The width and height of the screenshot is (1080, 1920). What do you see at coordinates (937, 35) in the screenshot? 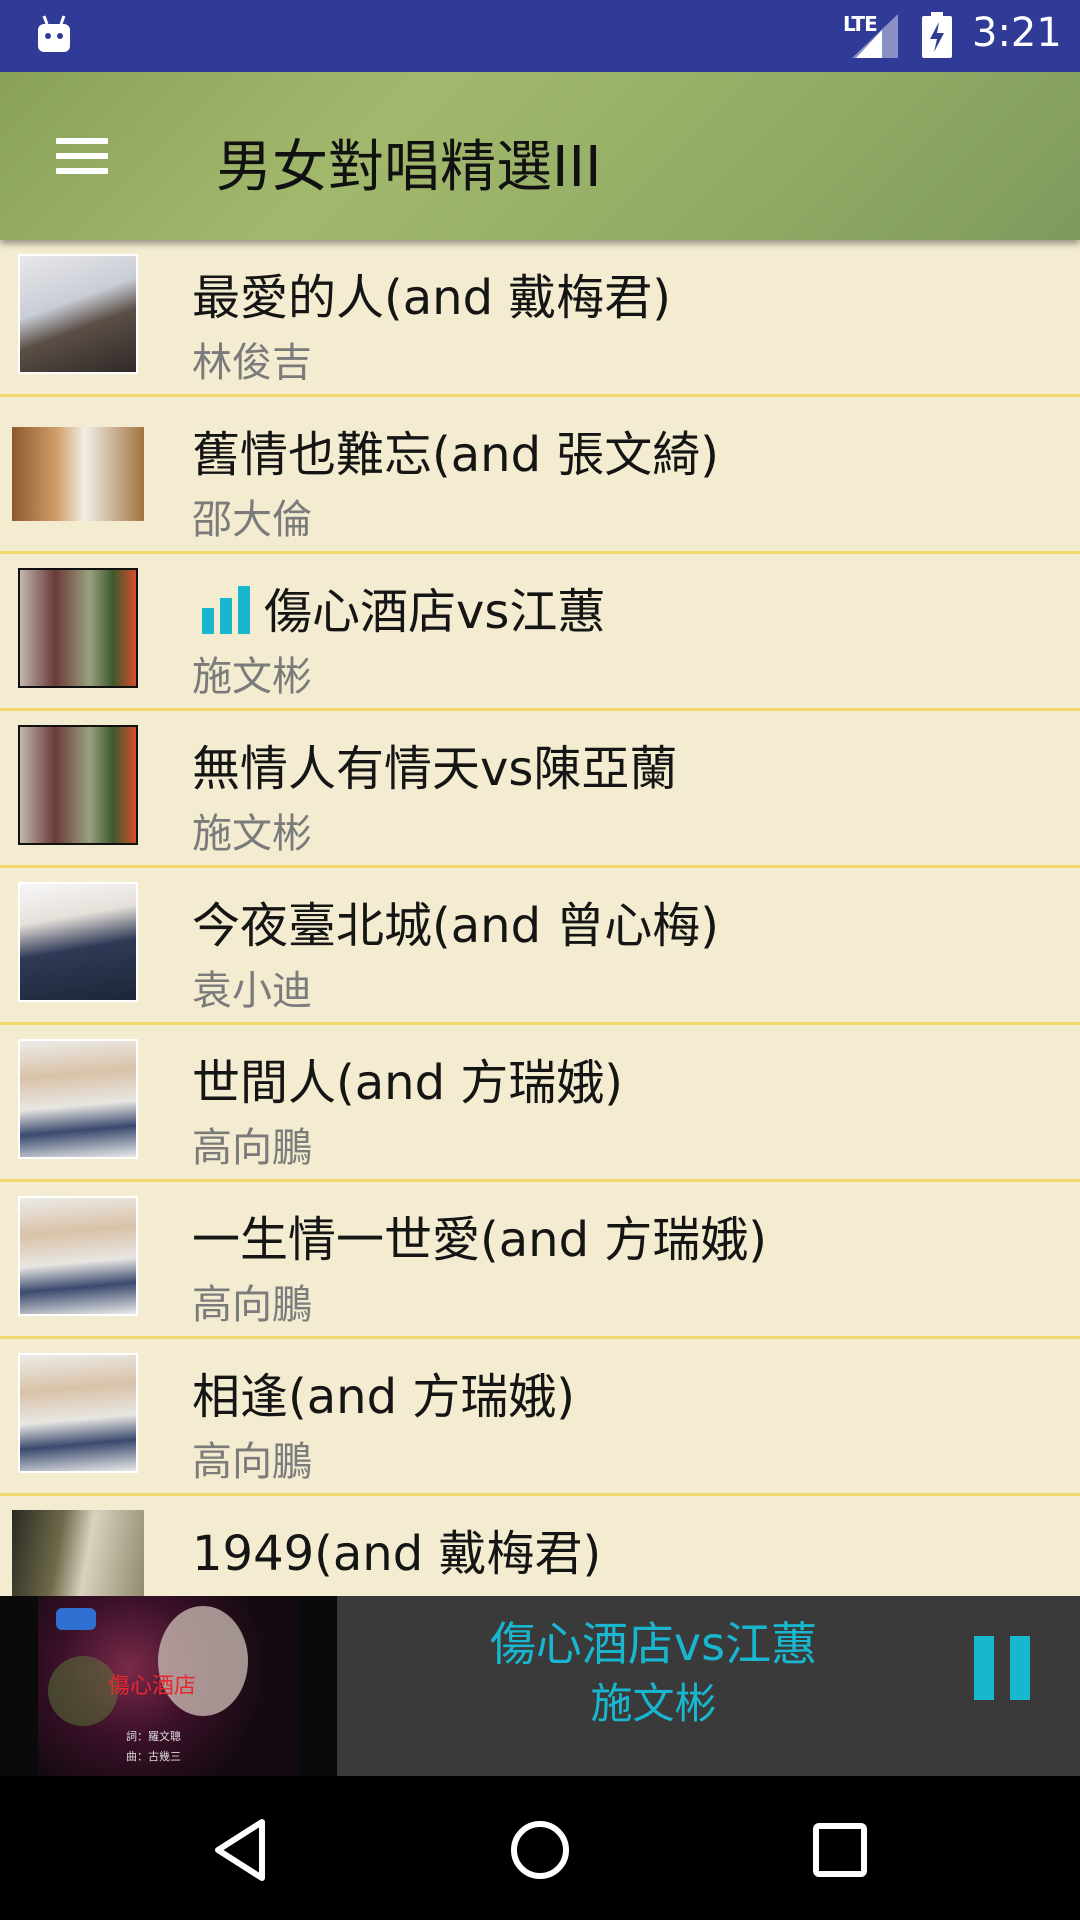
I see `battery-charging-icon` at bounding box center [937, 35].